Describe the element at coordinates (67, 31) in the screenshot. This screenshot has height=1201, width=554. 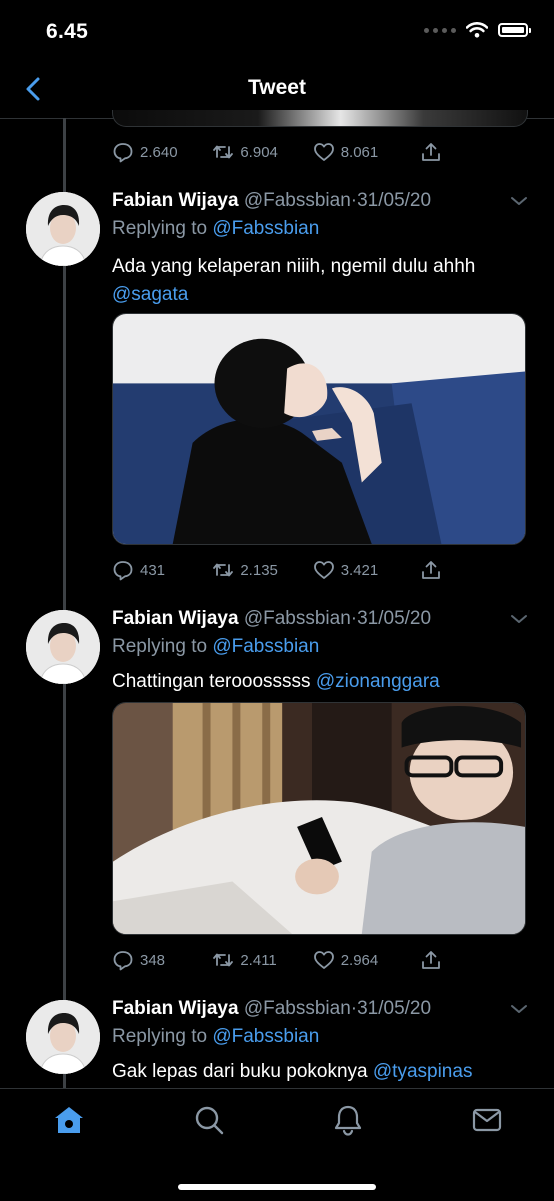
I see `status-time: 6.45` at that location.